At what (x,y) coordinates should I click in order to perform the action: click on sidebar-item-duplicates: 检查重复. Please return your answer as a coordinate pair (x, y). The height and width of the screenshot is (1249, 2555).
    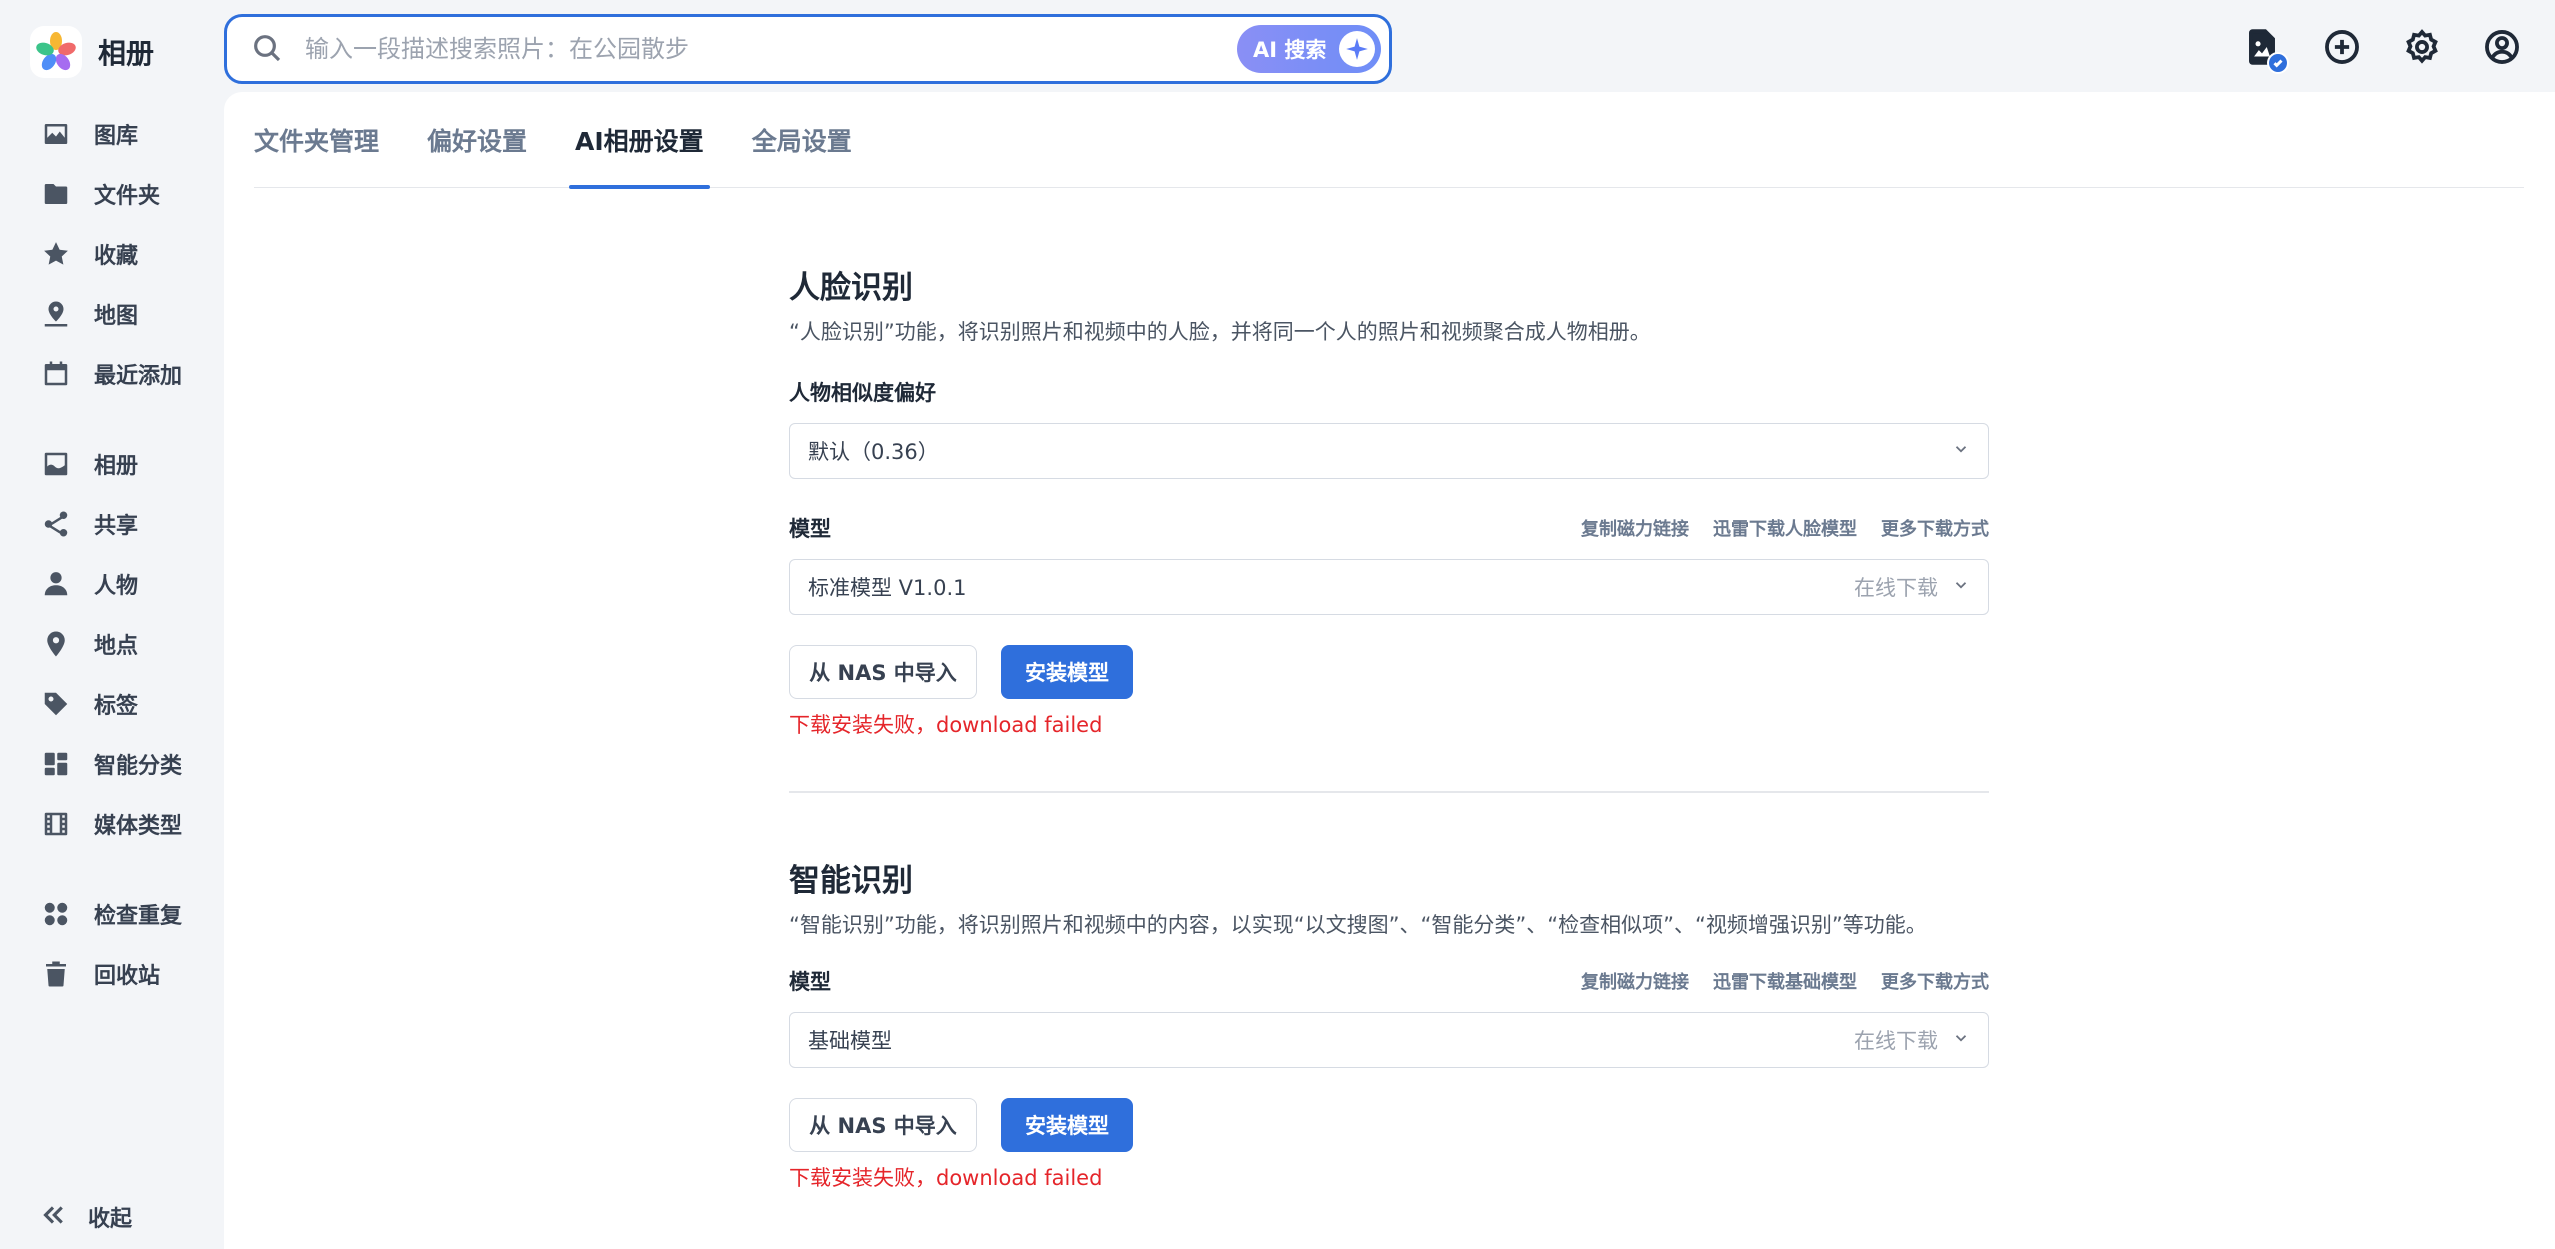
    Looking at the image, I should click on (128, 914).